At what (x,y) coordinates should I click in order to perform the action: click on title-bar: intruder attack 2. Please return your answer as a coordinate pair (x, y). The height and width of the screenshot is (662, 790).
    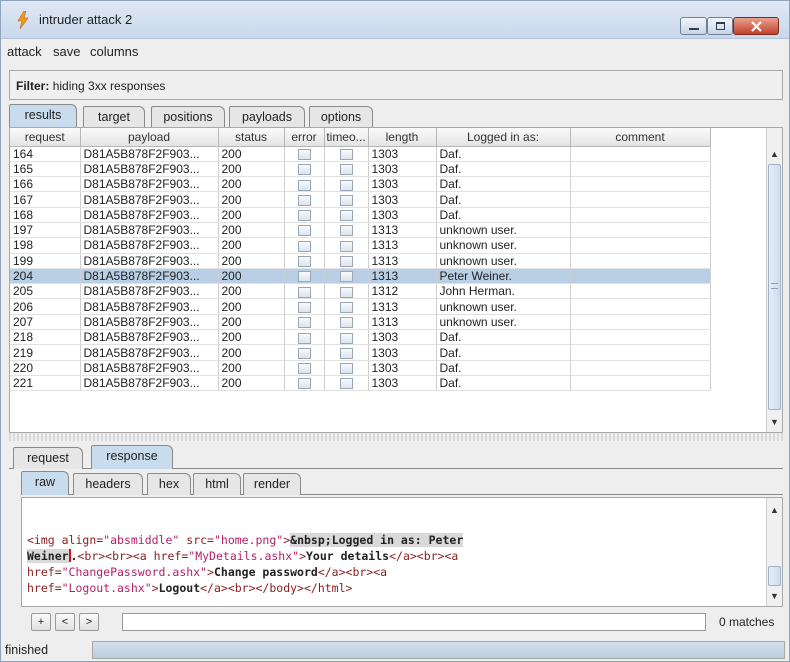
    Looking at the image, I should click on (395, 20).